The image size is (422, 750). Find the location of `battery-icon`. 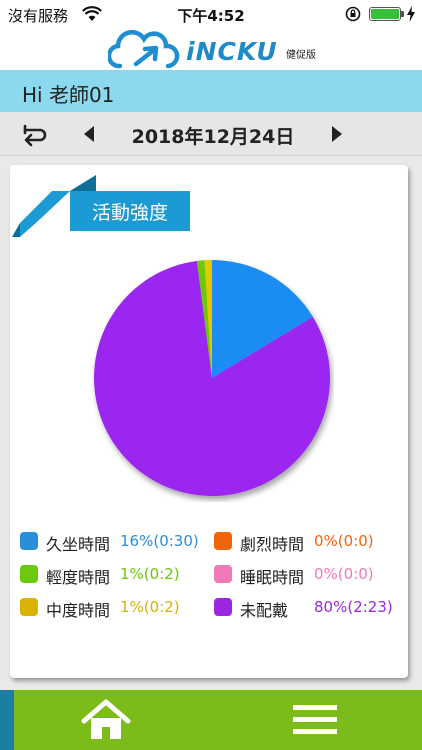

battery-icon is located at coordinates (386, 14).